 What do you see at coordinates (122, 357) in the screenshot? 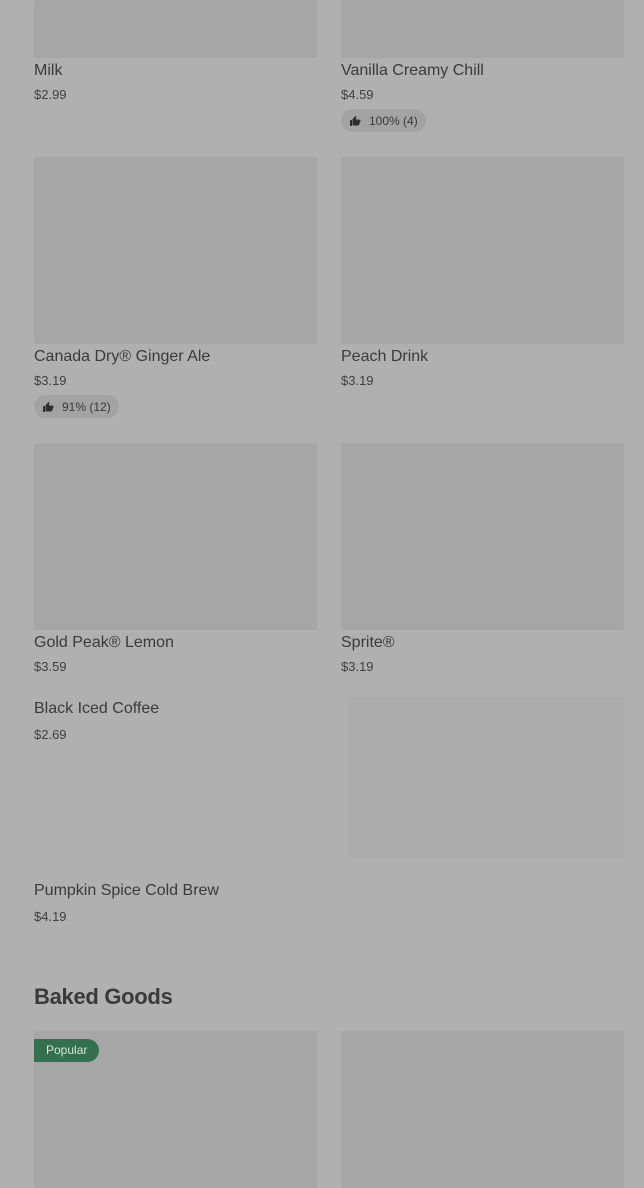
I see `product-name-canada-dry-ginger-ale: Canada Dry® Ginger Ale` at bounding box center [122, 357].